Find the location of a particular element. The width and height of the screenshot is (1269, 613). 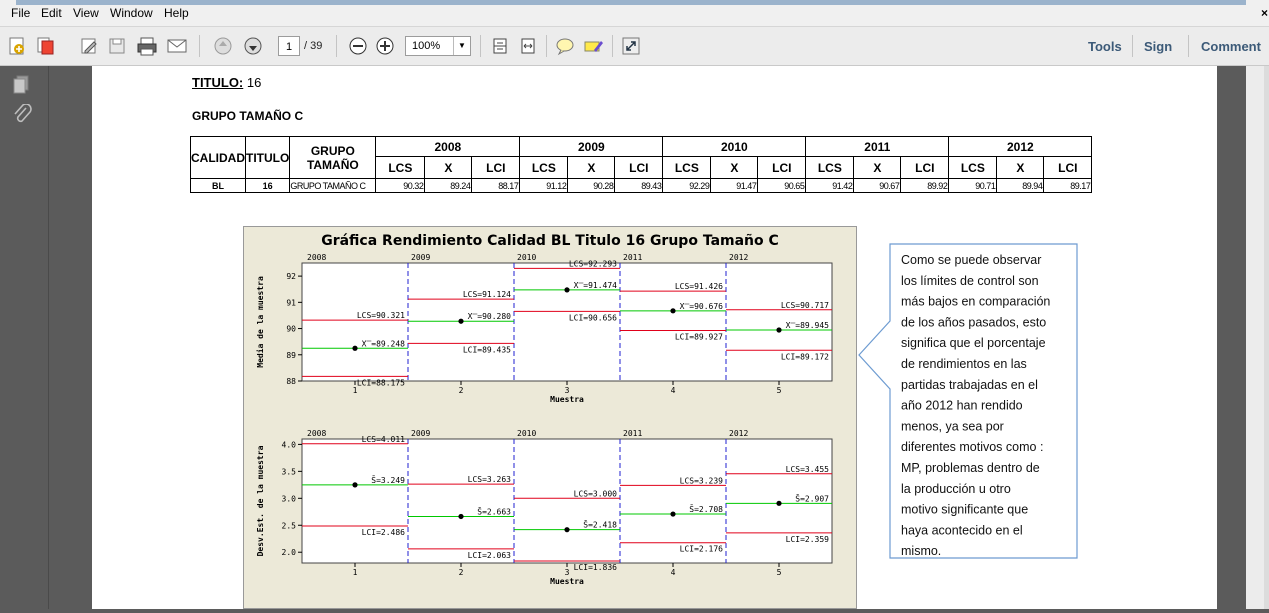

zoom-in-icon is located at coordinates (385, 46).